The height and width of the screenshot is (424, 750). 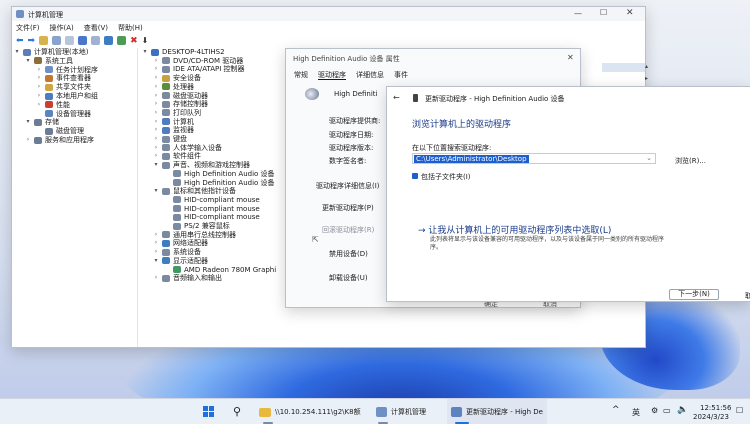 I want to click on update-cancel-button: 取, so click(x=747, y=296).